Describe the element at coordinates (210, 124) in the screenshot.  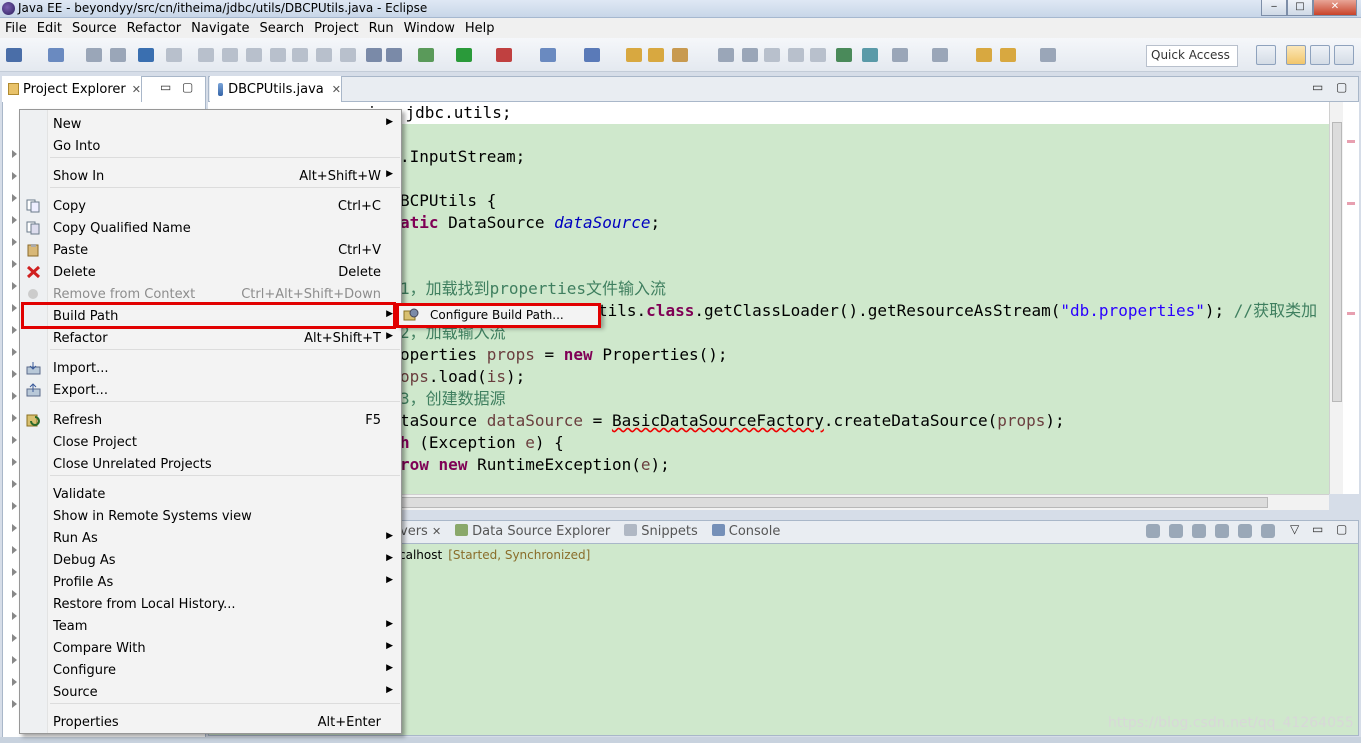
I see `menu-item-new: New ▶` at that location.